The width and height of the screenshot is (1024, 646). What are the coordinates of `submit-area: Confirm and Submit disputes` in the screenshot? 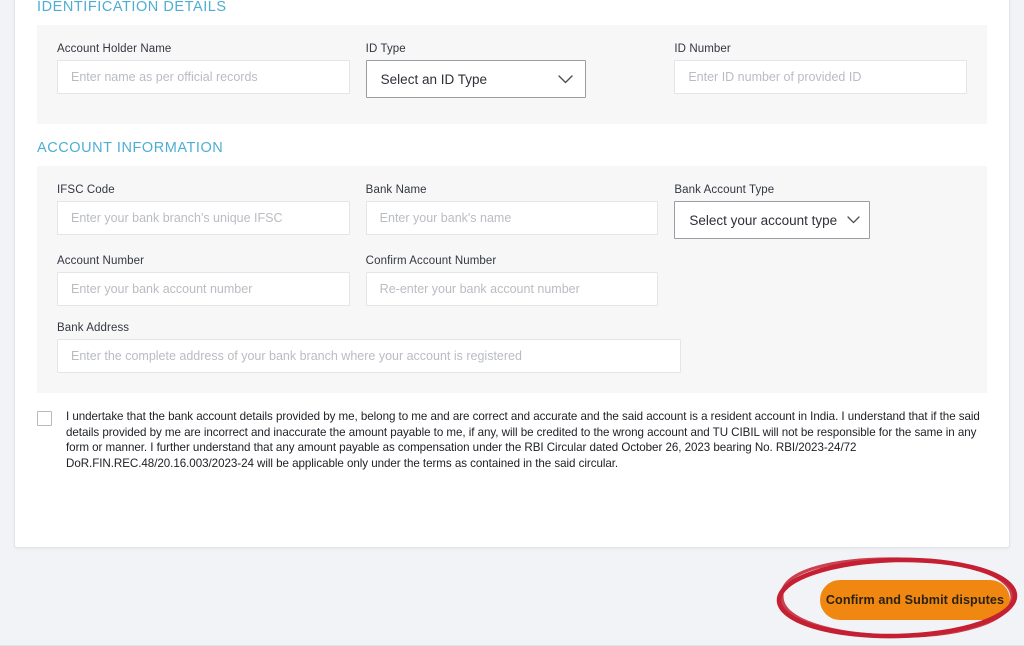 It's located at (512, 601).